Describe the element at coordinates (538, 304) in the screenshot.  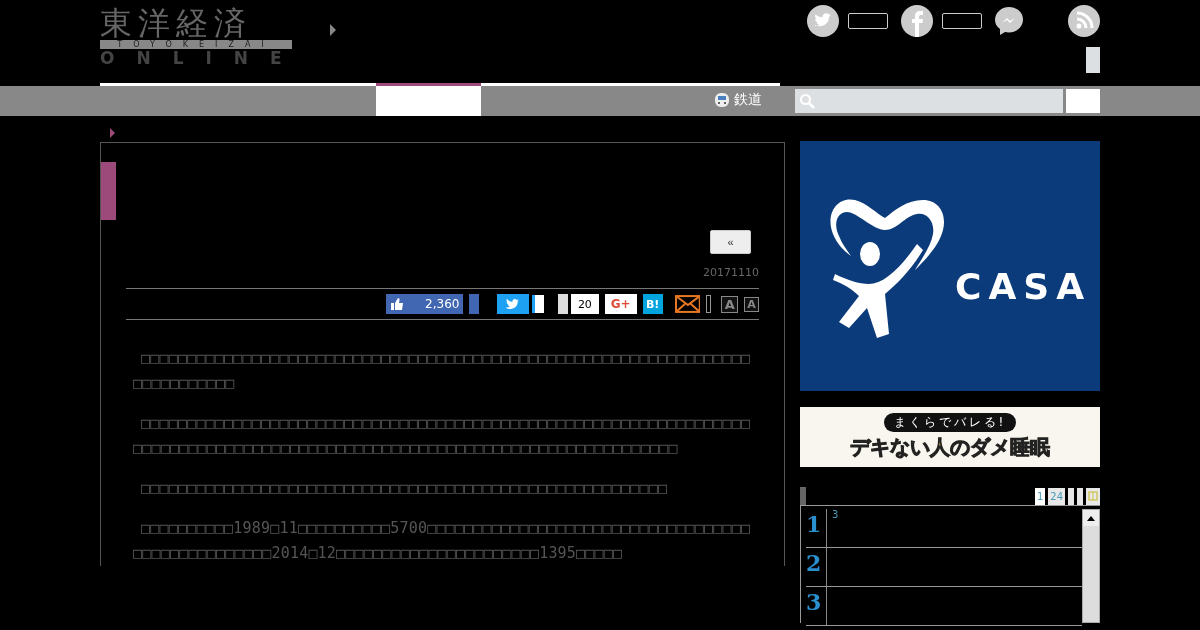
I see `tweet-count-bubble` at that location.